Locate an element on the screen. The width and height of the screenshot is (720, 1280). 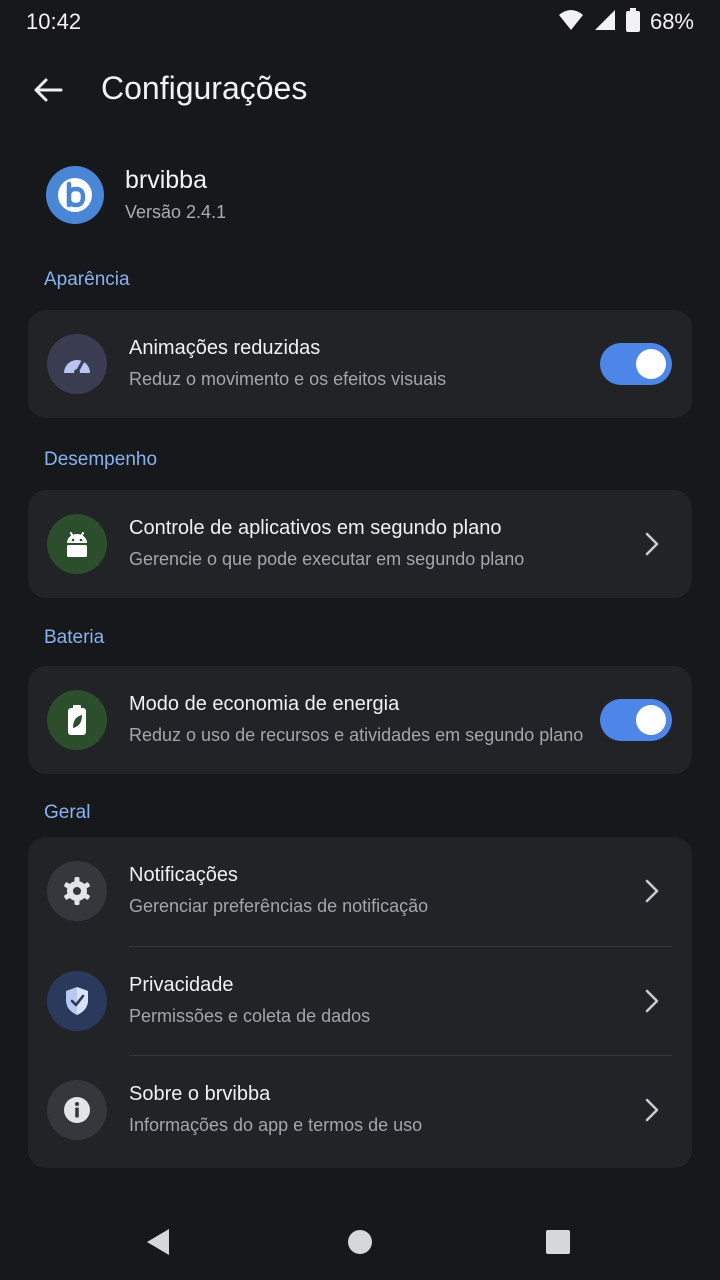
square-recents-icon is located at coordinates (558, 1242).